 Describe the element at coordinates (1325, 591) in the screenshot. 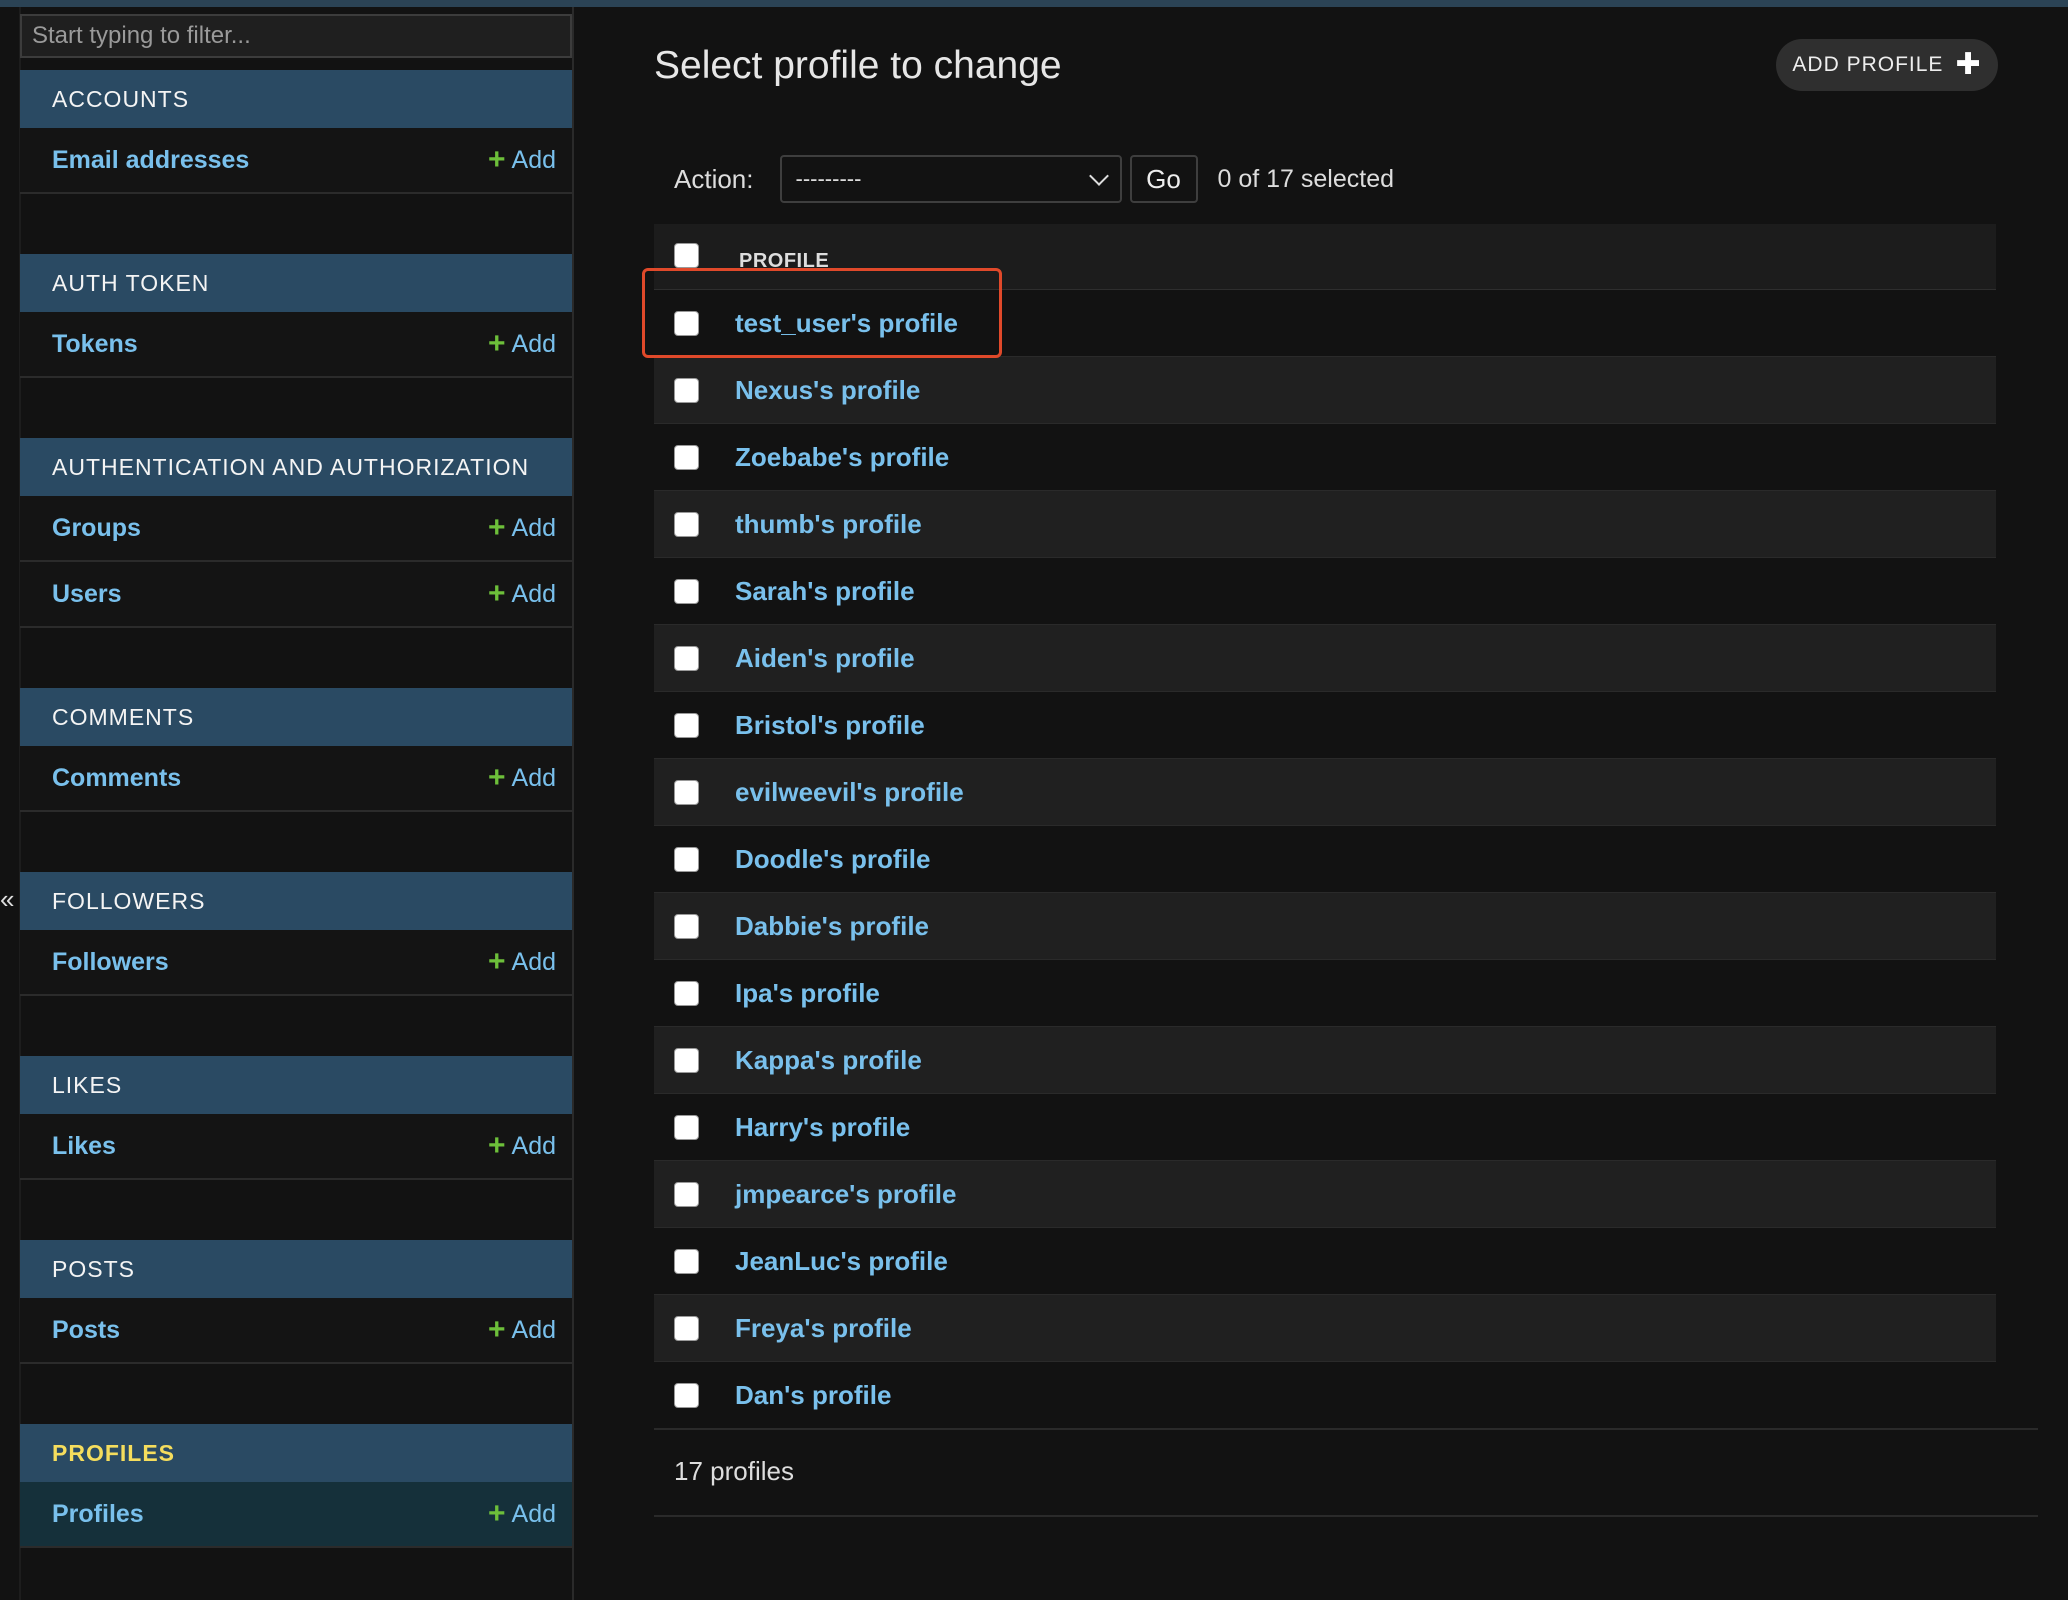

I see `table-row: Sarah's profile` at that location.